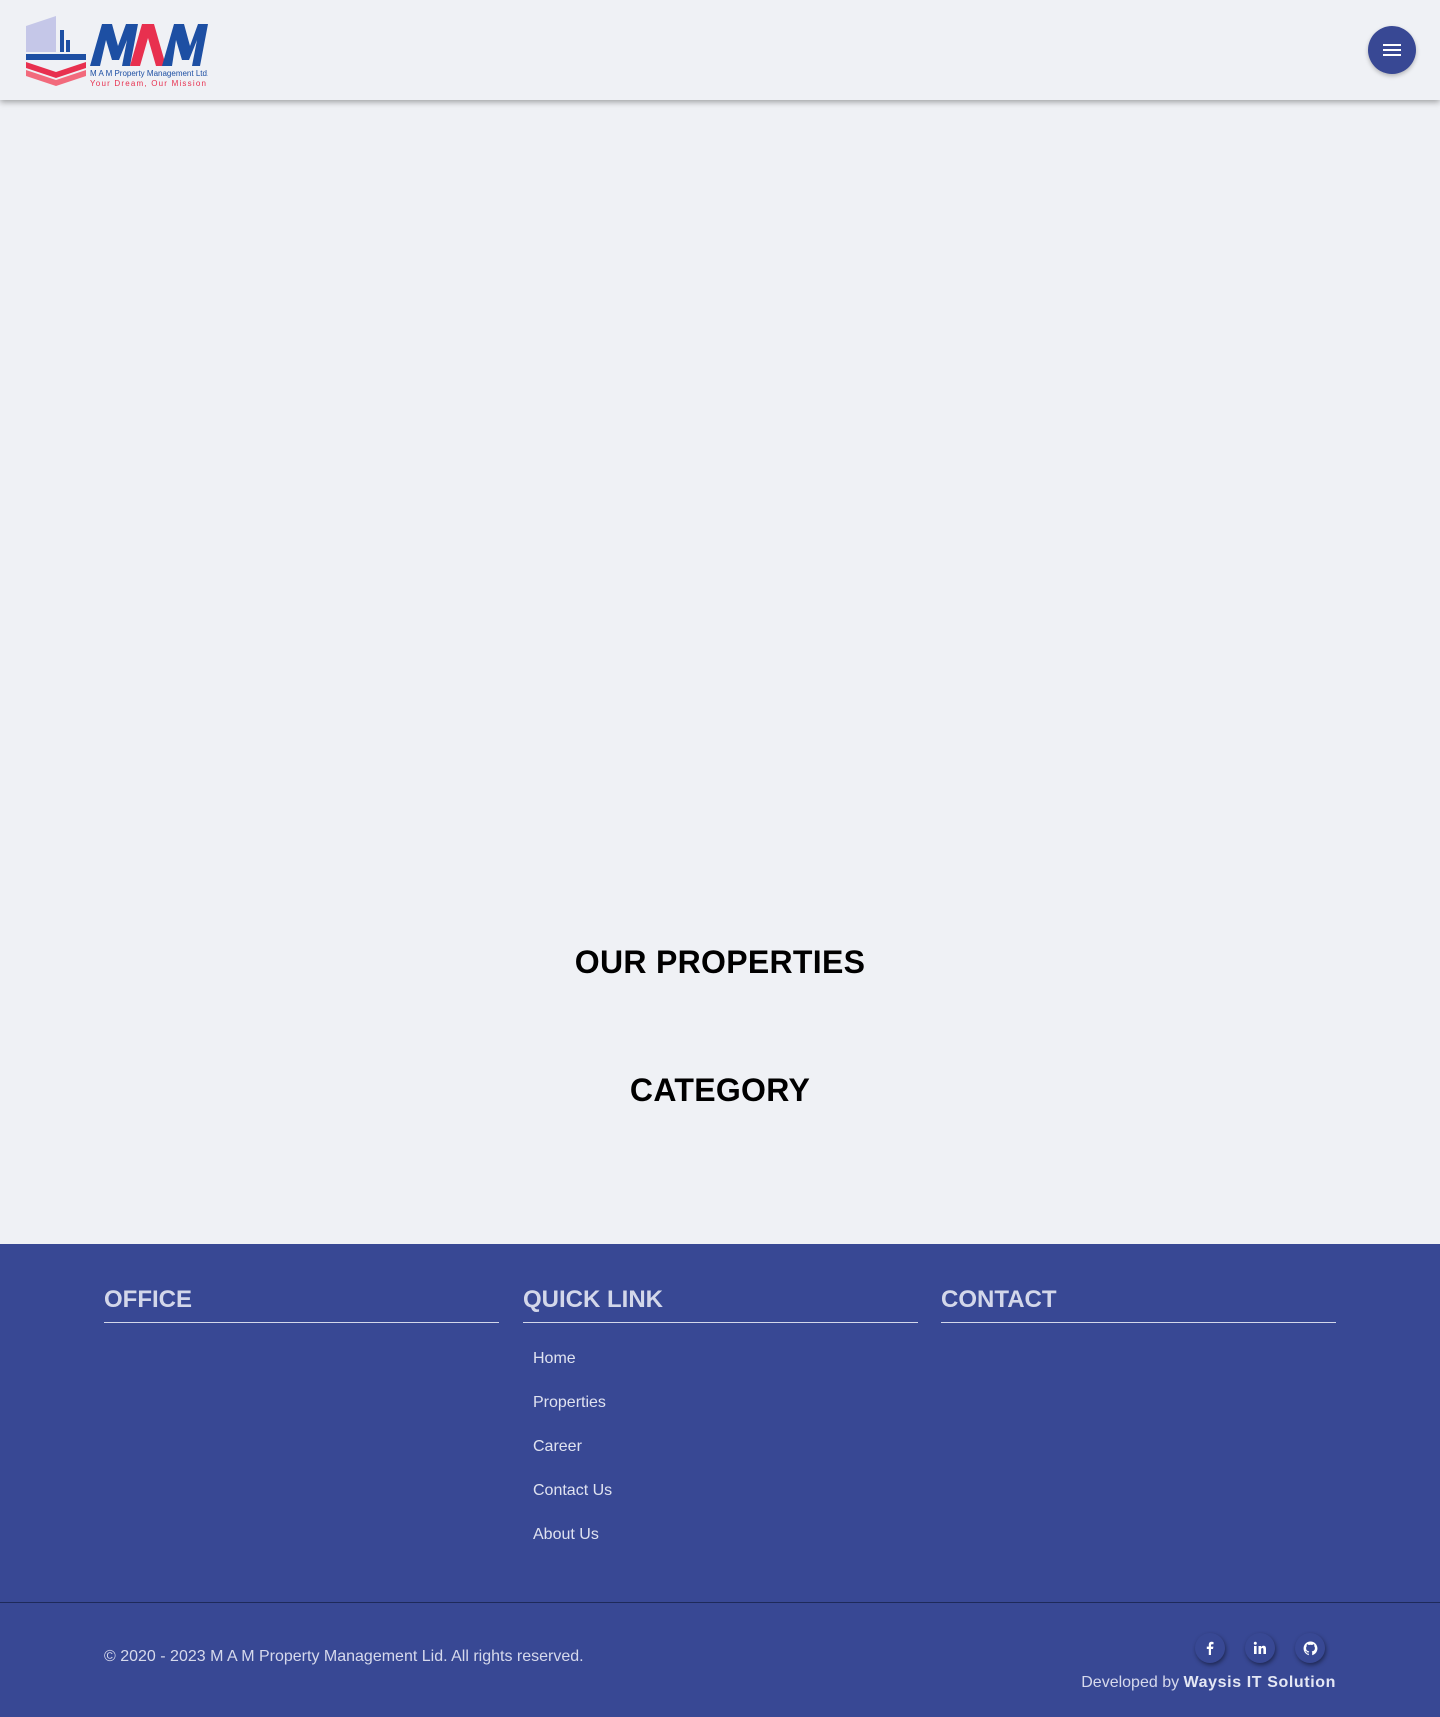  I want to click on developer-name: Waysis IT Solution, so click(1259, 1682).